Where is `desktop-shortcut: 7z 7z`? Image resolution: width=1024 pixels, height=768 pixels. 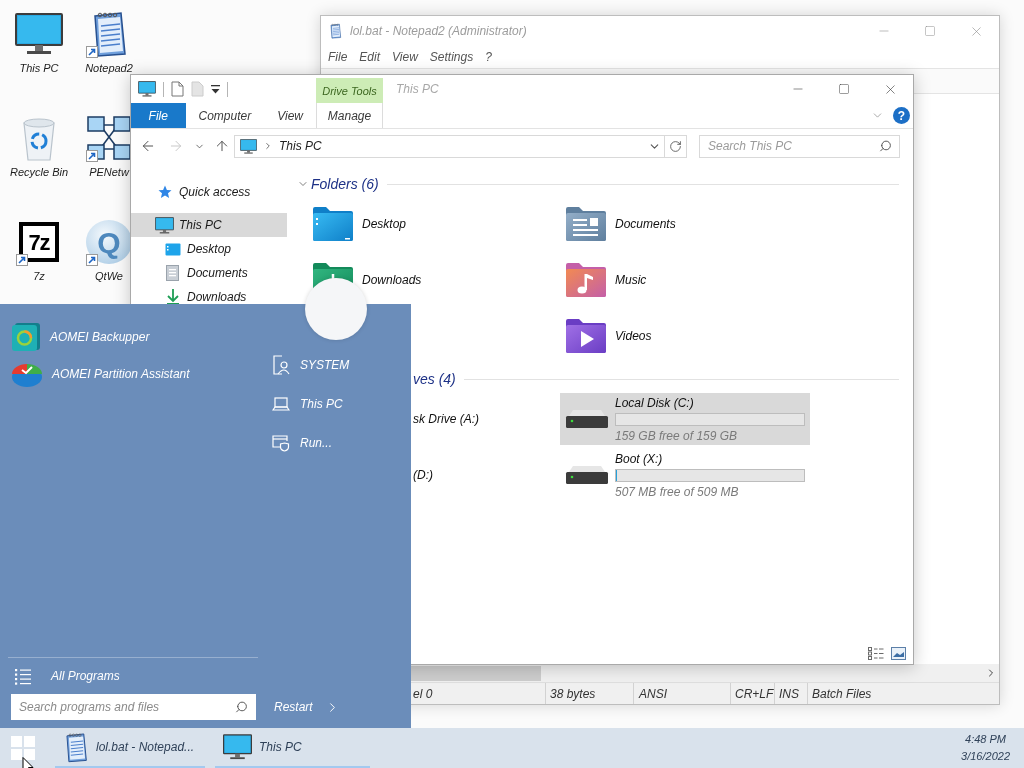
desktop-shortcut: 7z 7z is located at coordinates (39, 250).